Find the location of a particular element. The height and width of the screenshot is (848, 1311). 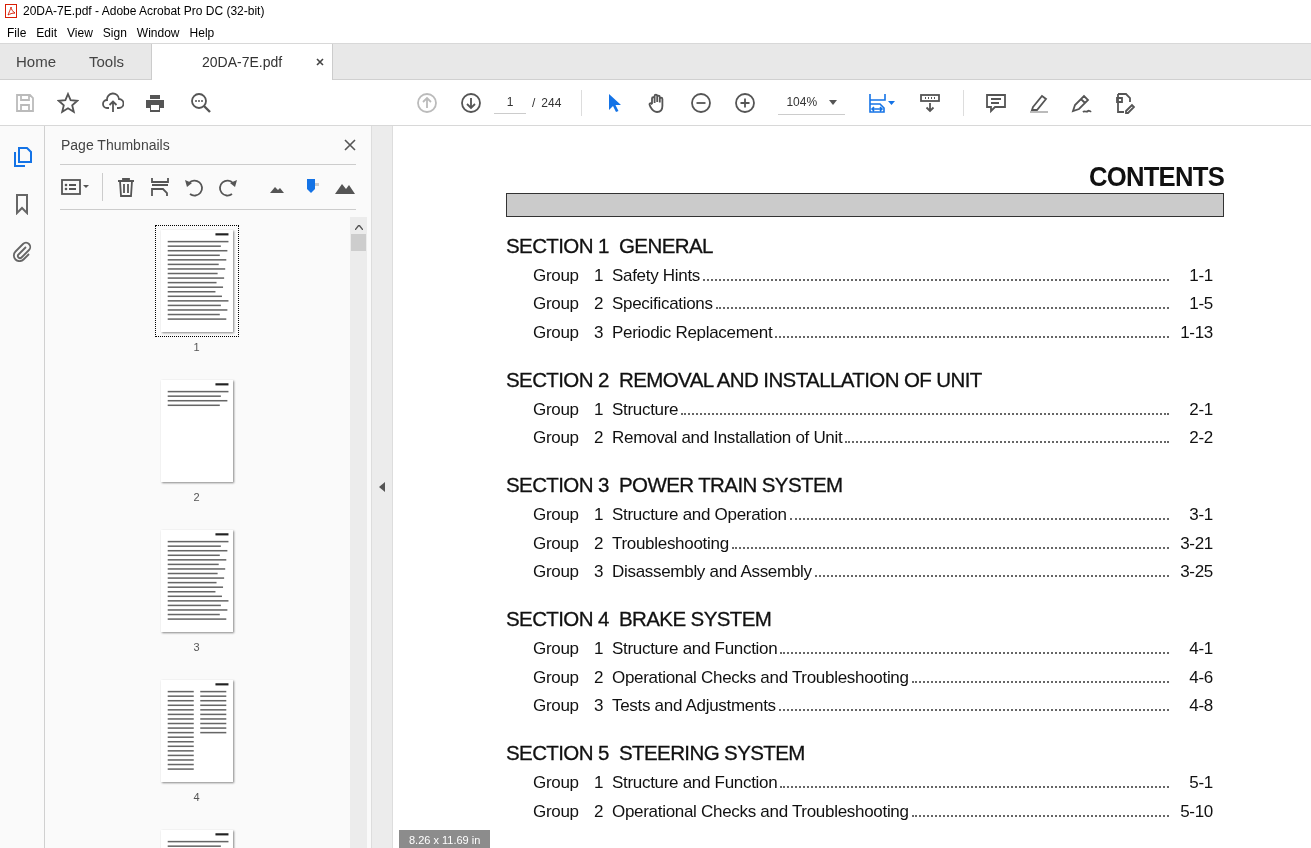

page-number-label: 2 is located at coordinates (196, 497).